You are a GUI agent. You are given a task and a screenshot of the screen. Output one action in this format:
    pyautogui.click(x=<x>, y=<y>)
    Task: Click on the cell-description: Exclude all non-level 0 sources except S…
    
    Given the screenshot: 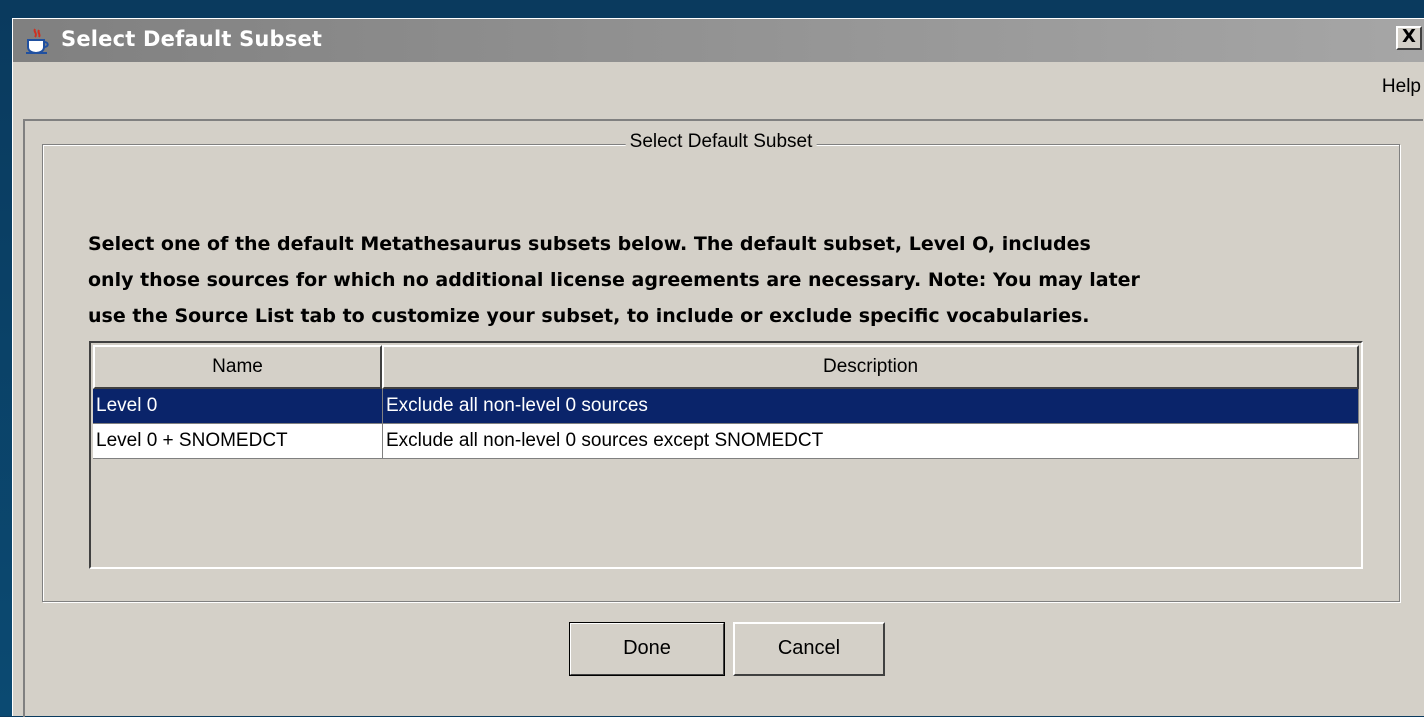 What is the action you would take?
    pyautogui.click(x=871, y=441)
    